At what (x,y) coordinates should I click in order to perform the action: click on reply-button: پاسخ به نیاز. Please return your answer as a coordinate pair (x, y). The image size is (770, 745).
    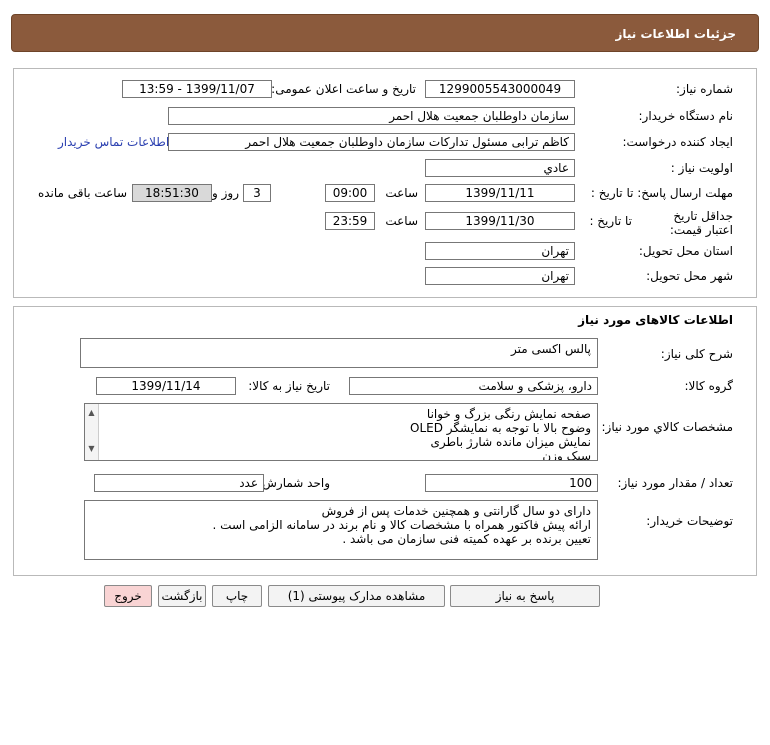
    Looking at the image, I should click on (525, 596).